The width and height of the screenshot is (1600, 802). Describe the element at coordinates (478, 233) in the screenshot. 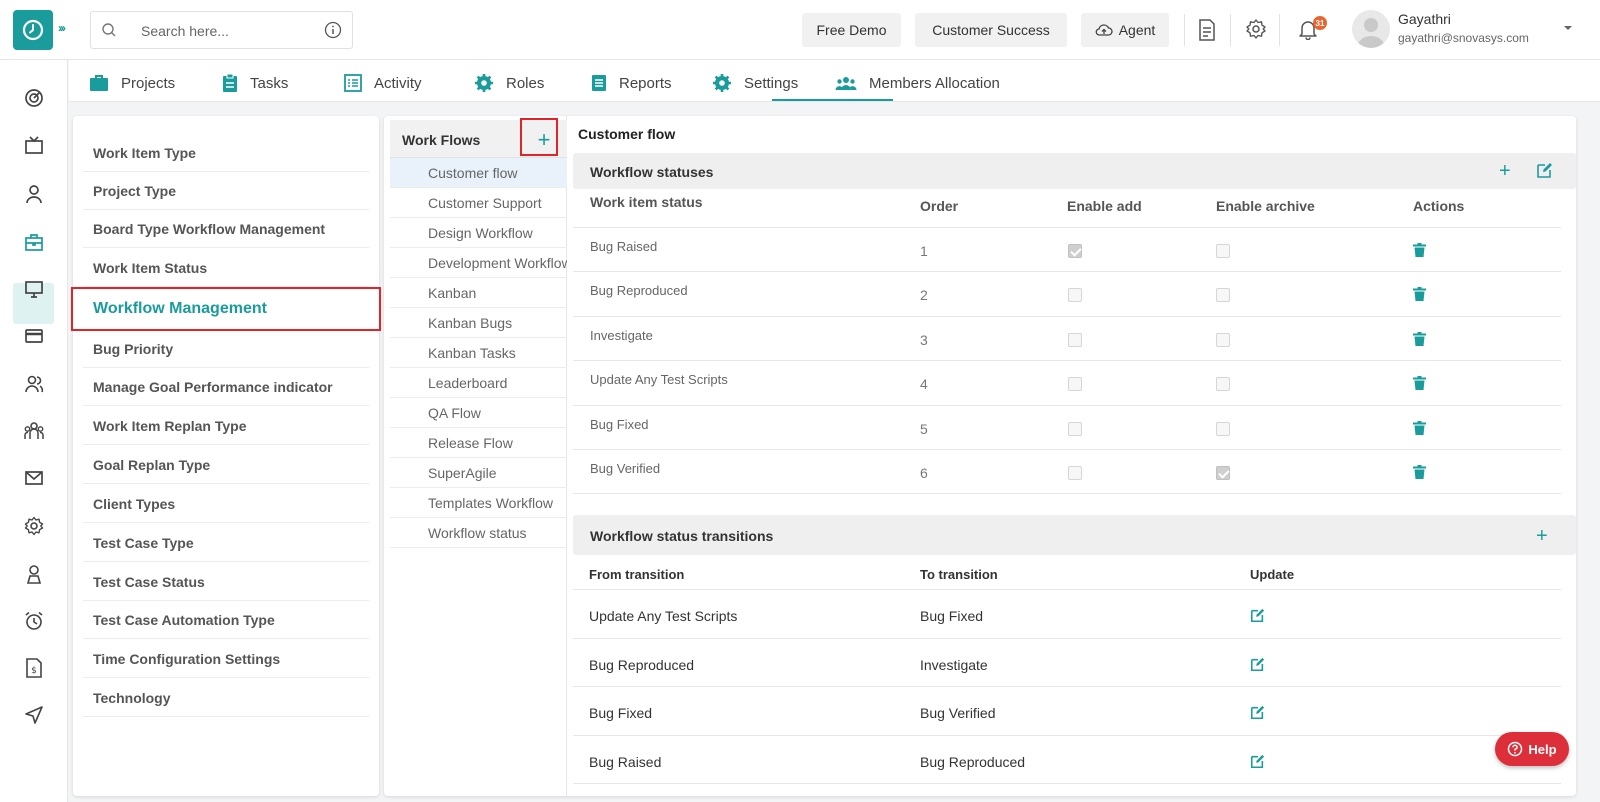

I see `workflow-item: Design Workflow` at that location.